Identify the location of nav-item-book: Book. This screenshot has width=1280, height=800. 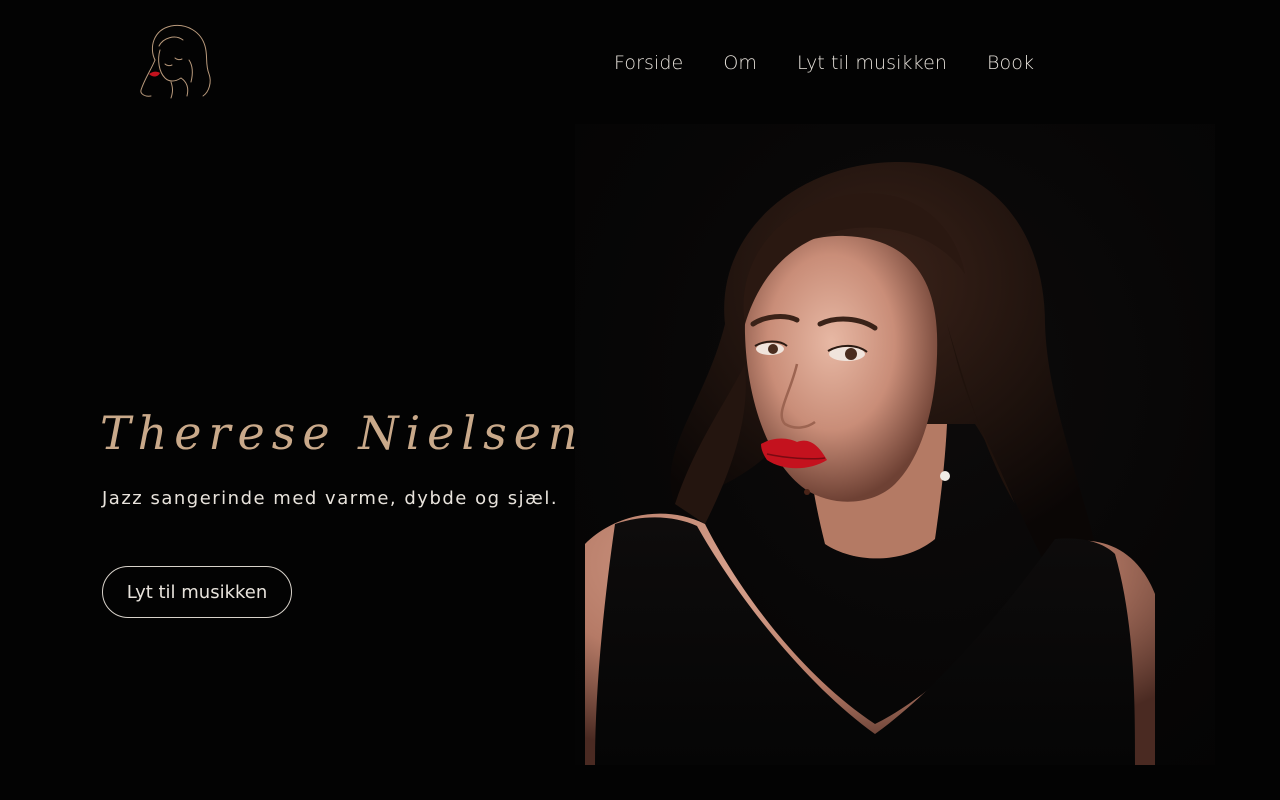
(1010, 63).